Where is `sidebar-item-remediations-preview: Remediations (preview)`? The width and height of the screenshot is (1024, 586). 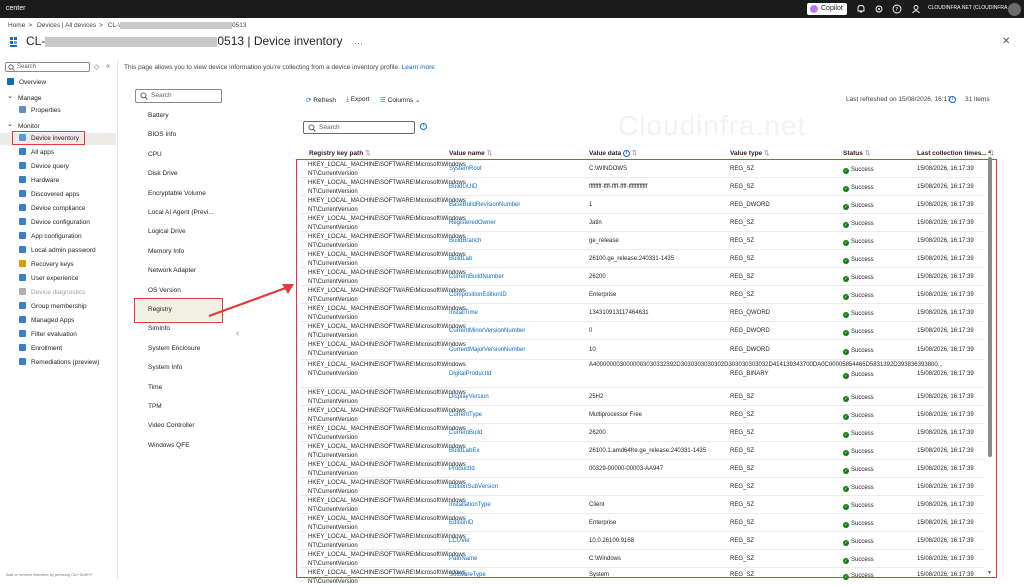 sidebar-item-remediations-preview: Remediations (preview) is located at coordinates (58, 363).